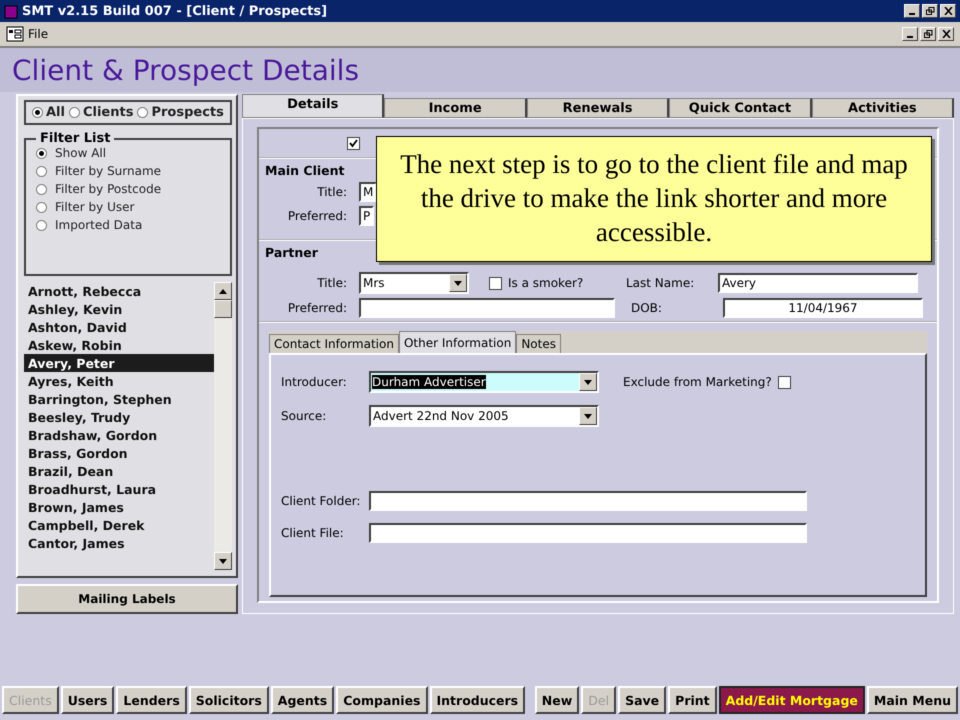 The height and width of the screenshot is (720, 960). I want to click on radio-label: Prospects, so click(187, 112).